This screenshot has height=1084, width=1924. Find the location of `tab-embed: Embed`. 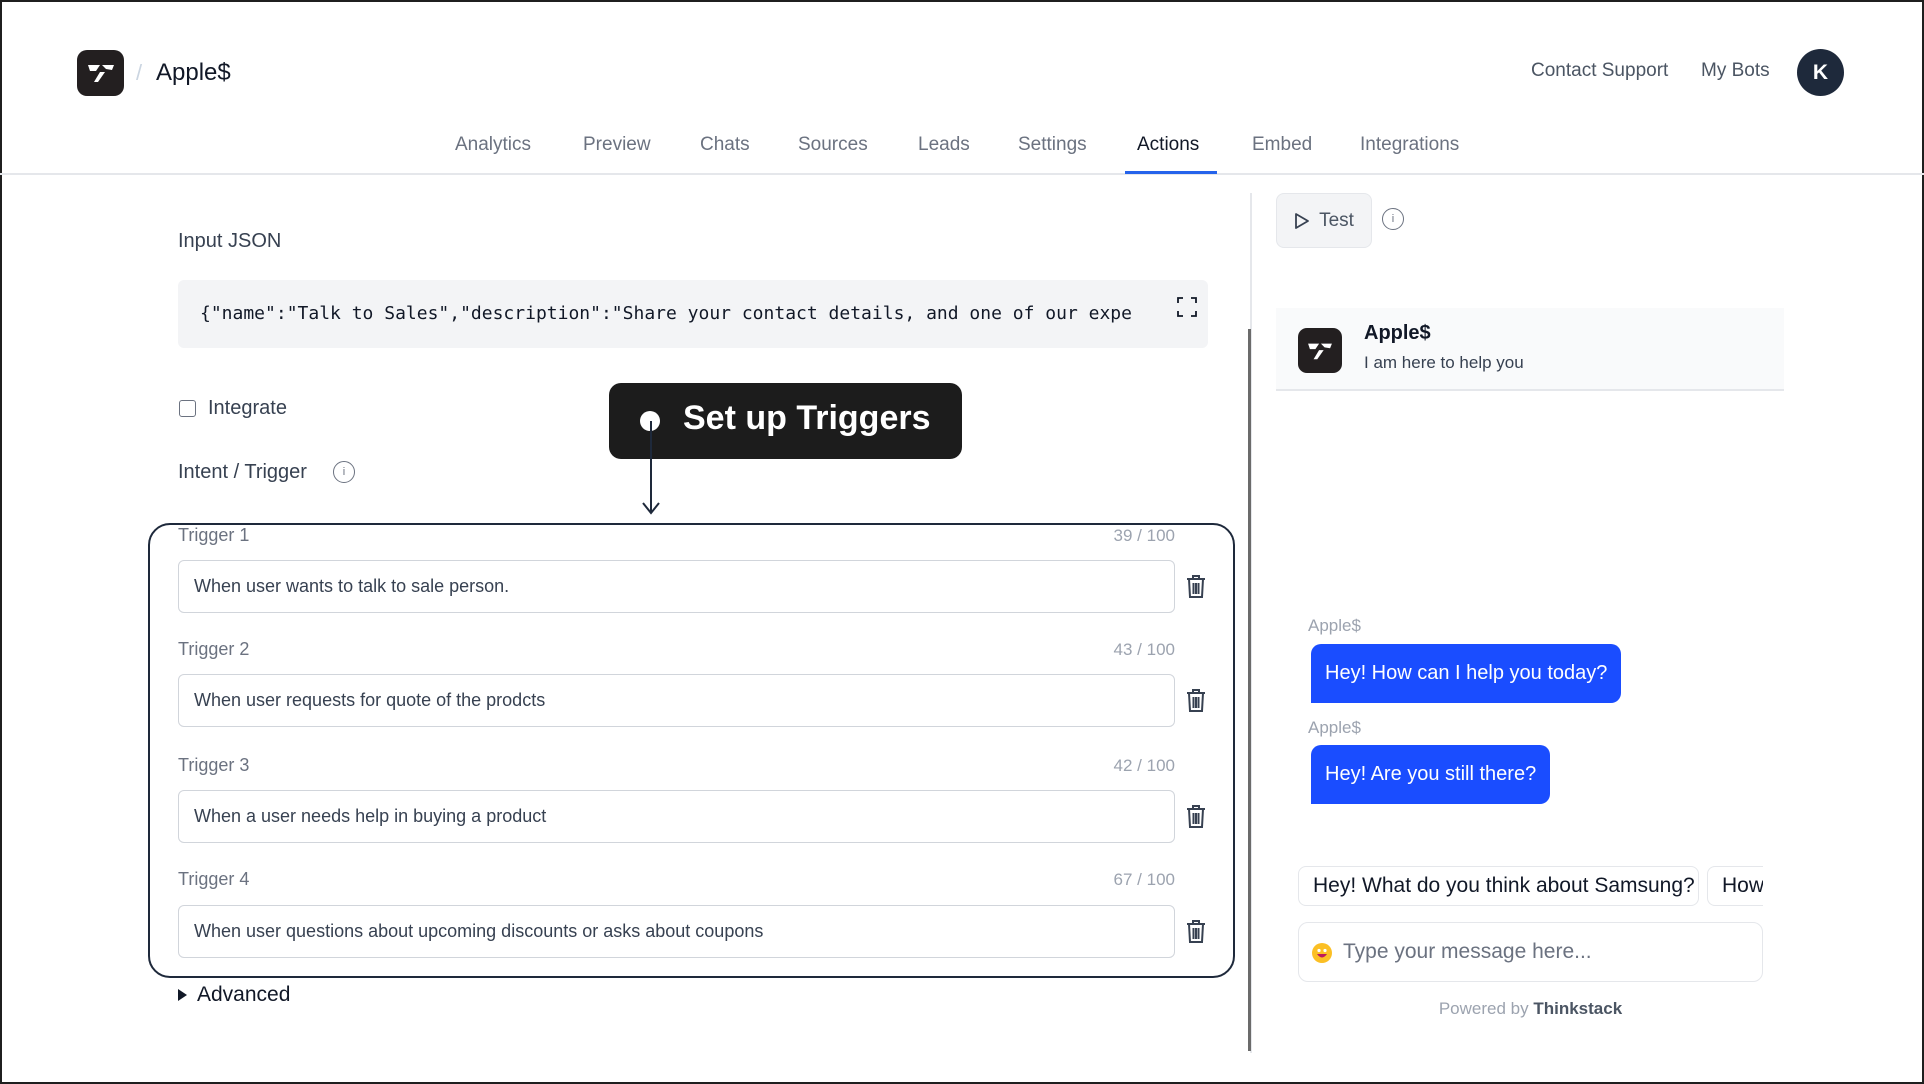

tab-embed: Embed is located at coordinates (1282, 153).